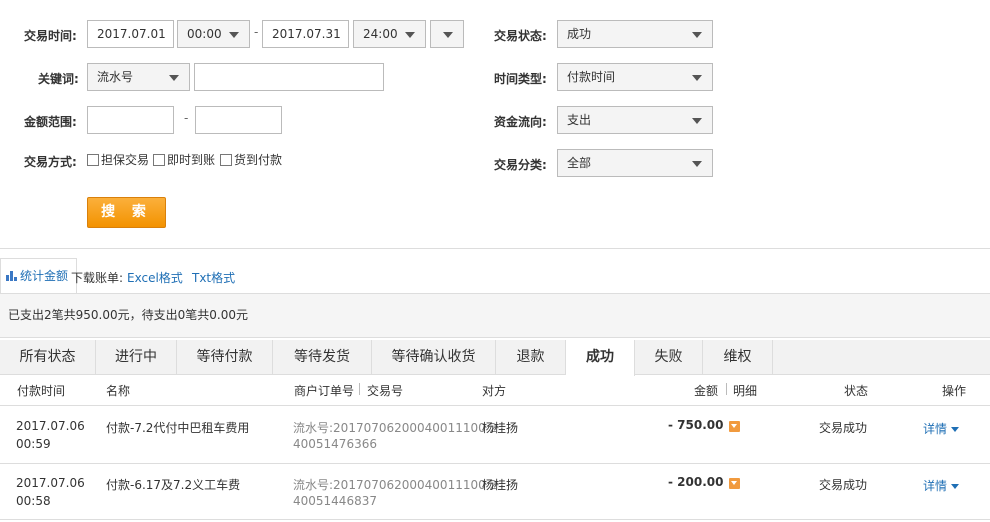  Describe the element at coordinates (238, 120) in the screenshot. I see `amount-max-input` at that location.